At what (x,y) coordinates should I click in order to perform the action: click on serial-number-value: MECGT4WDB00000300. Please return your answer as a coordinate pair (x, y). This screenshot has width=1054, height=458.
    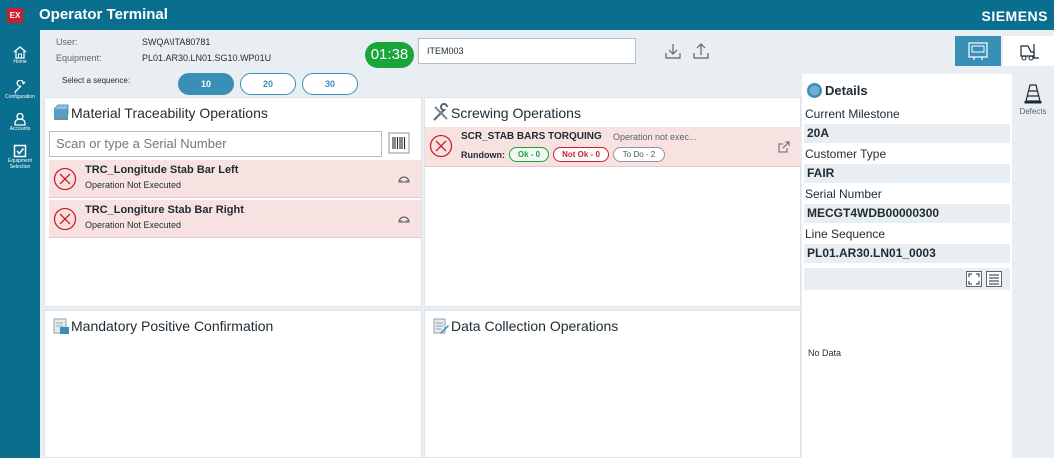
    Looking at the image, I should click on (907, 213).